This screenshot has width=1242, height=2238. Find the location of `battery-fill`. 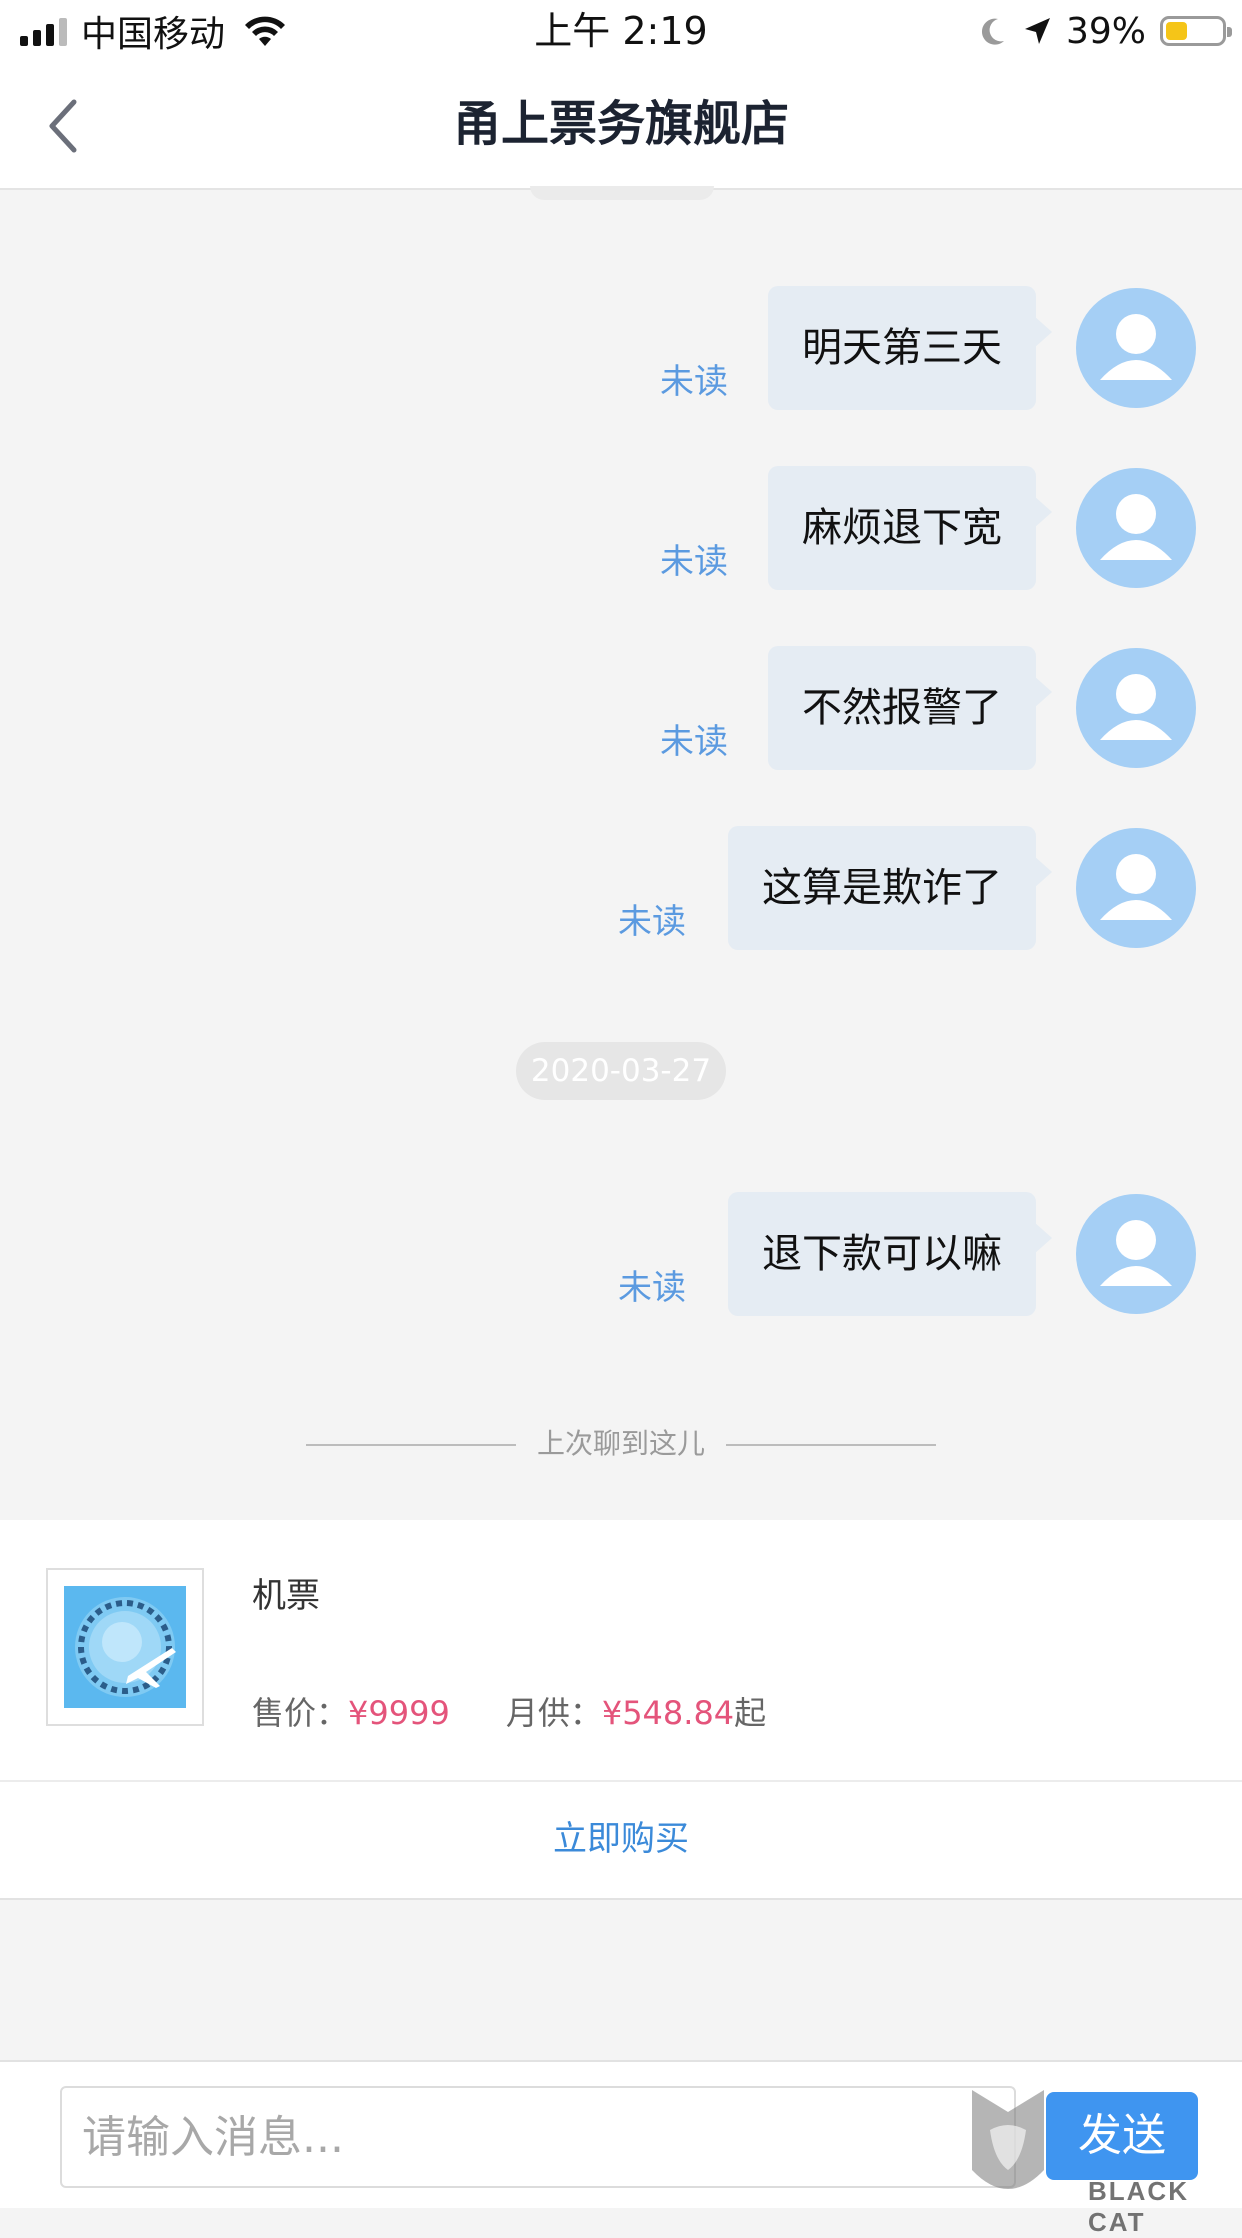

battery-fill is located at coordinates (1176, 31).